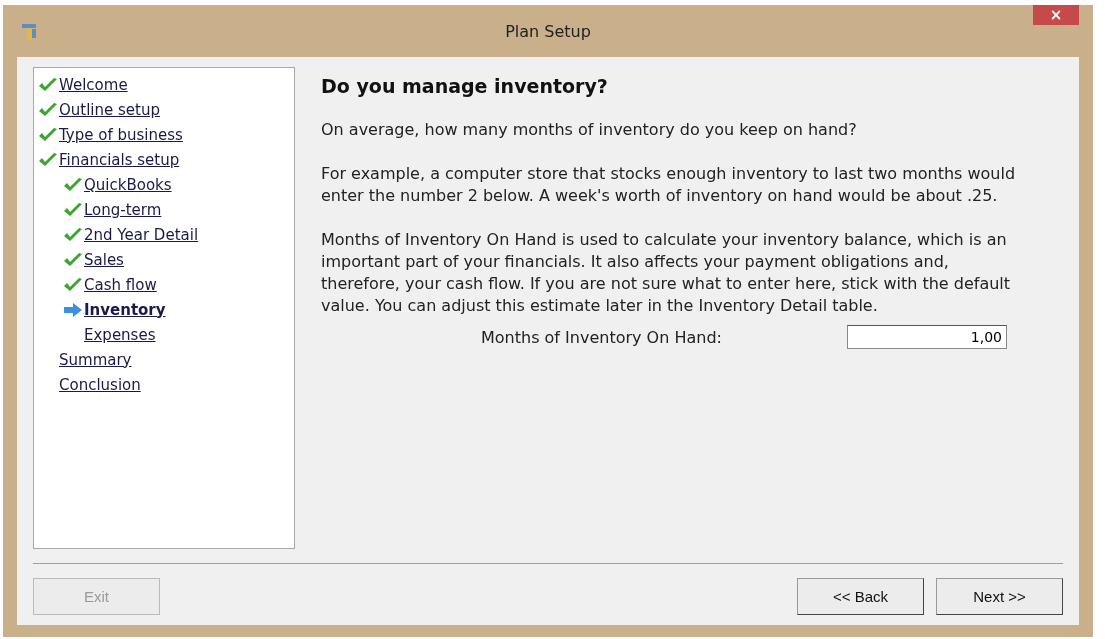 This screenshot has width=1105, height=639. Describe the element at coordinates (121, 134) in the screenshot. I see `nav-link: Type of business` at that location.